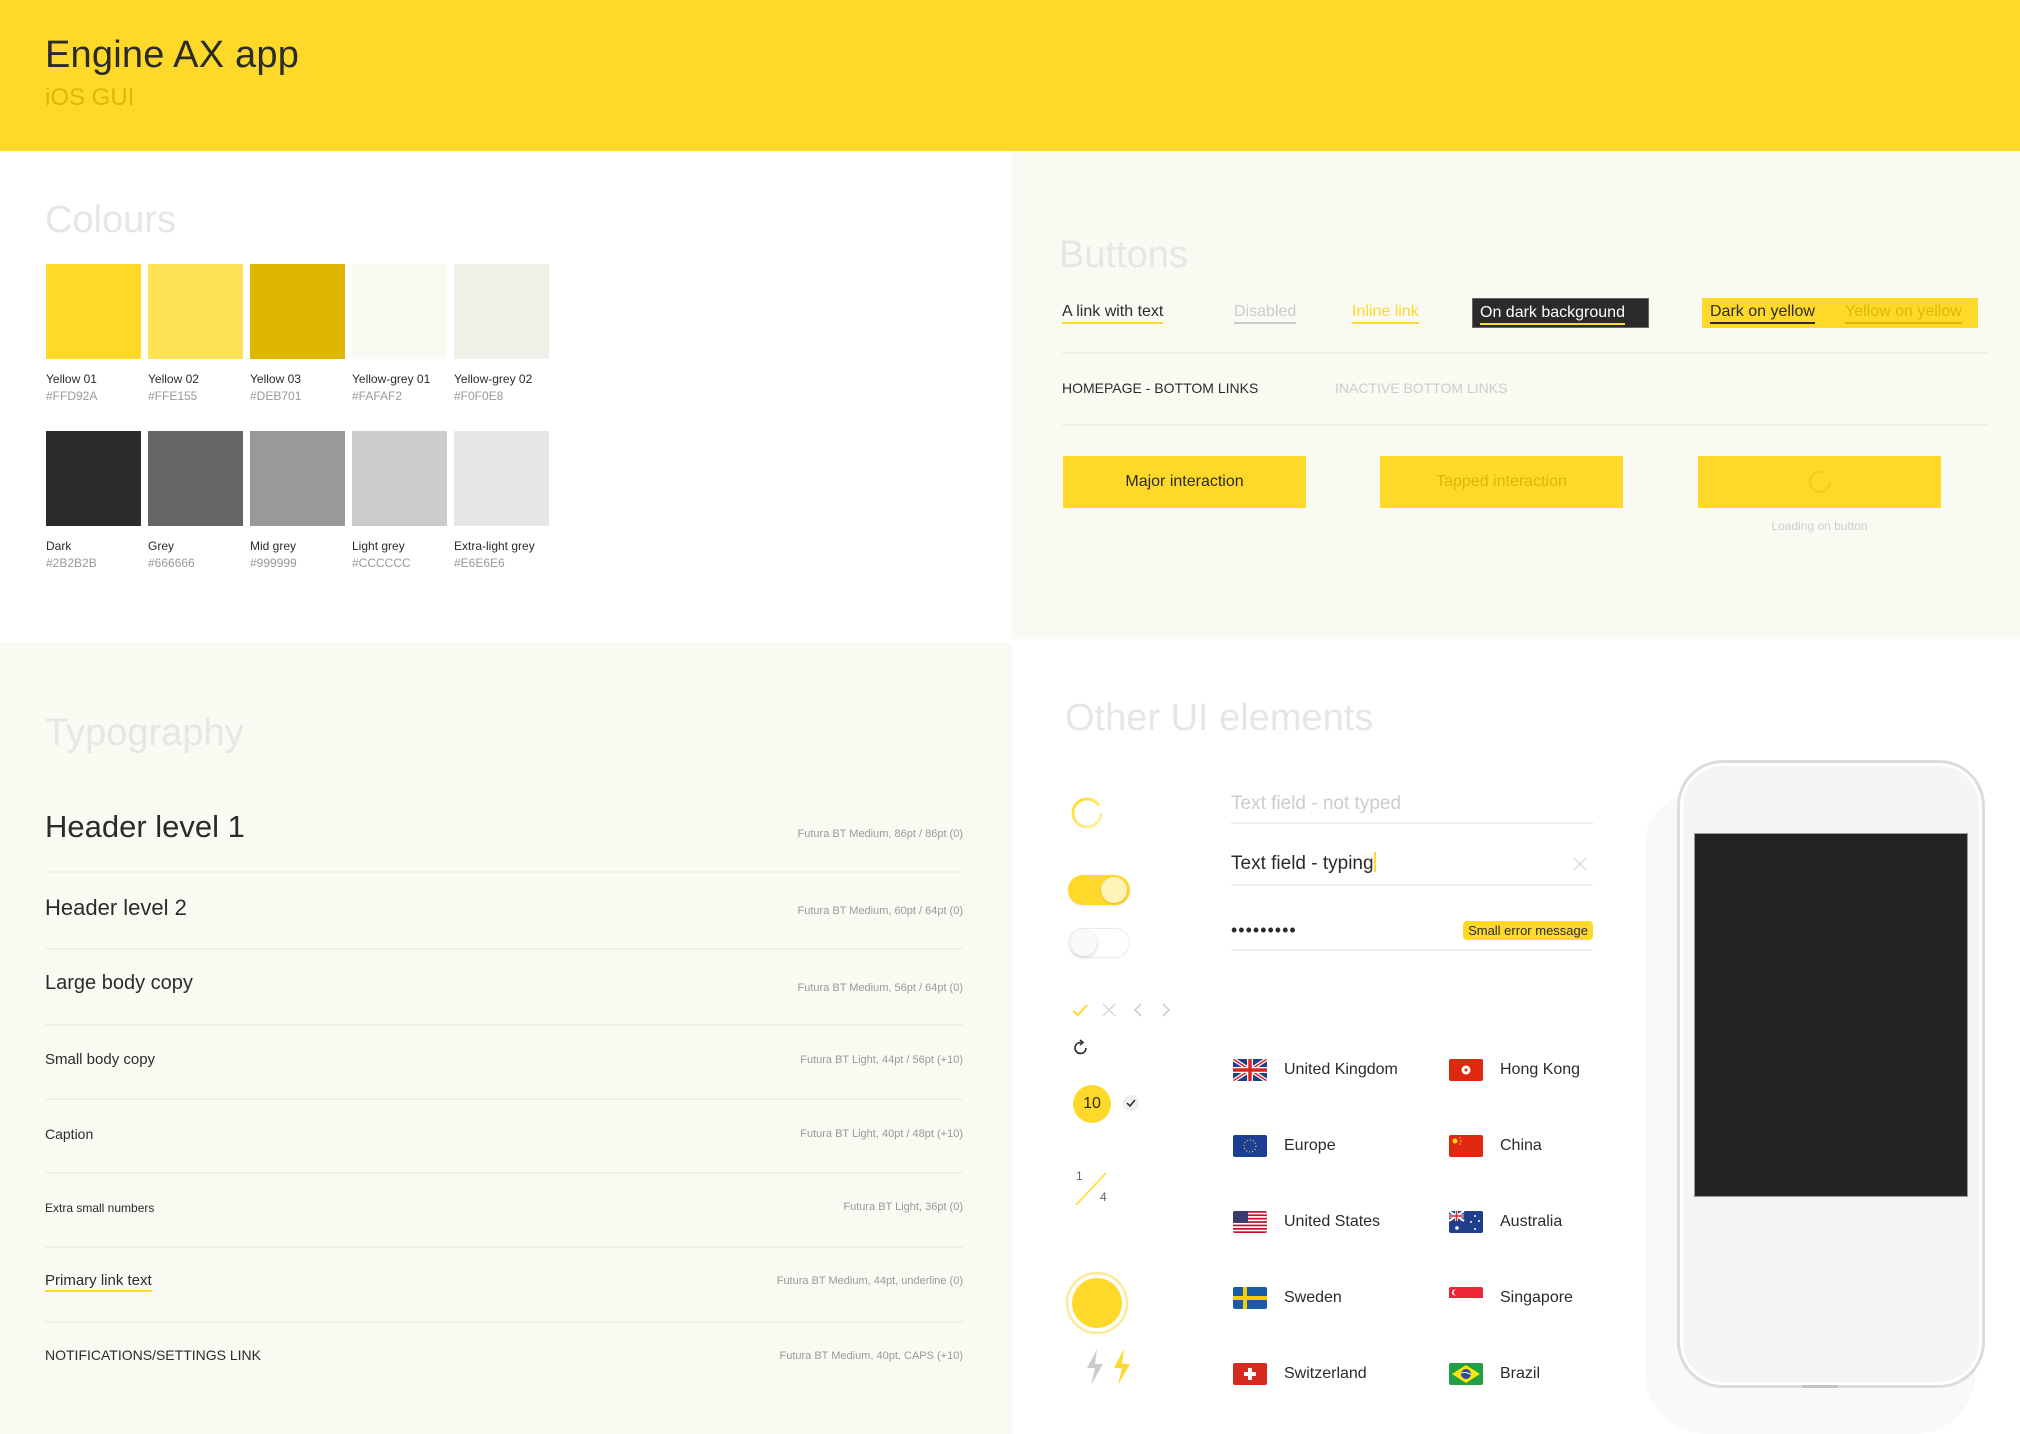  Describe the element at coordinates (1250, 1070) in the screenshot. I see `flag-uk-icon` at that location.